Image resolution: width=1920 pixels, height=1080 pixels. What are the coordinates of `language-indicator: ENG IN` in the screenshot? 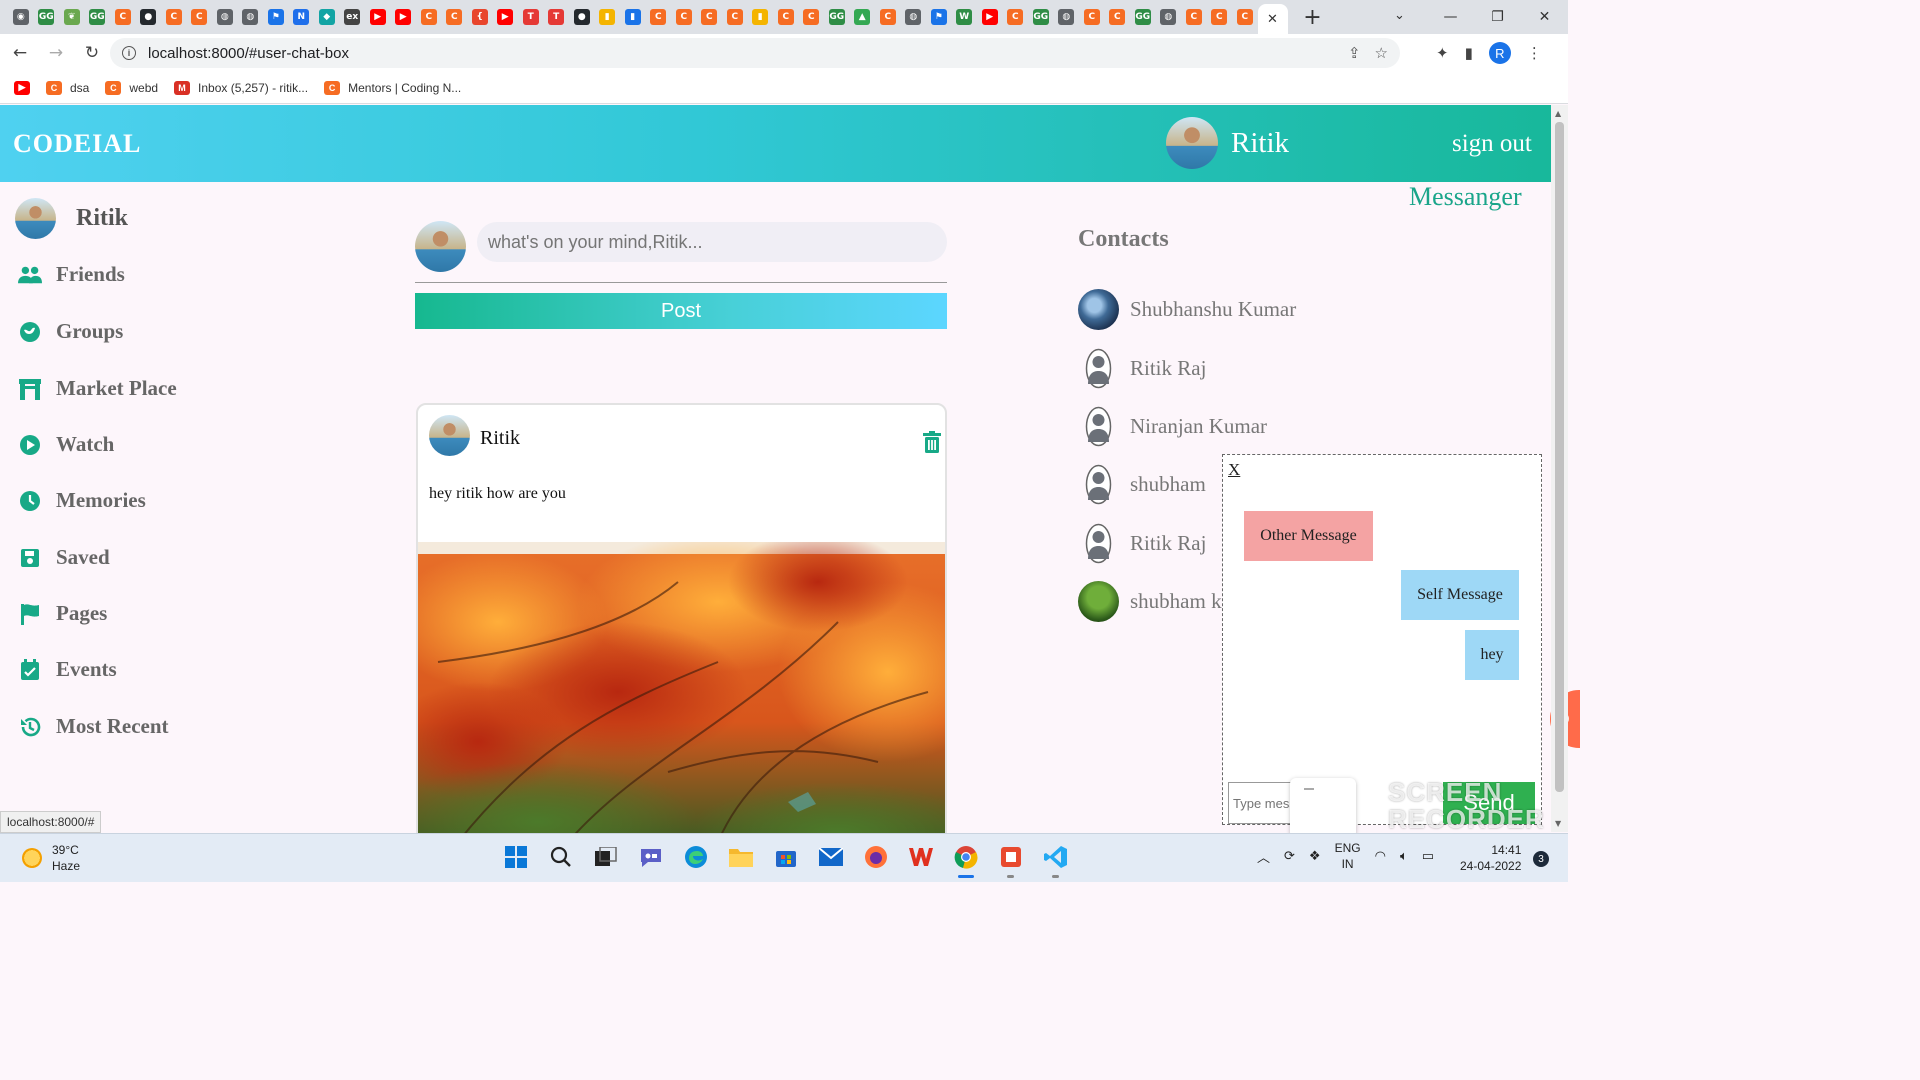 It's located at (1348, 856).